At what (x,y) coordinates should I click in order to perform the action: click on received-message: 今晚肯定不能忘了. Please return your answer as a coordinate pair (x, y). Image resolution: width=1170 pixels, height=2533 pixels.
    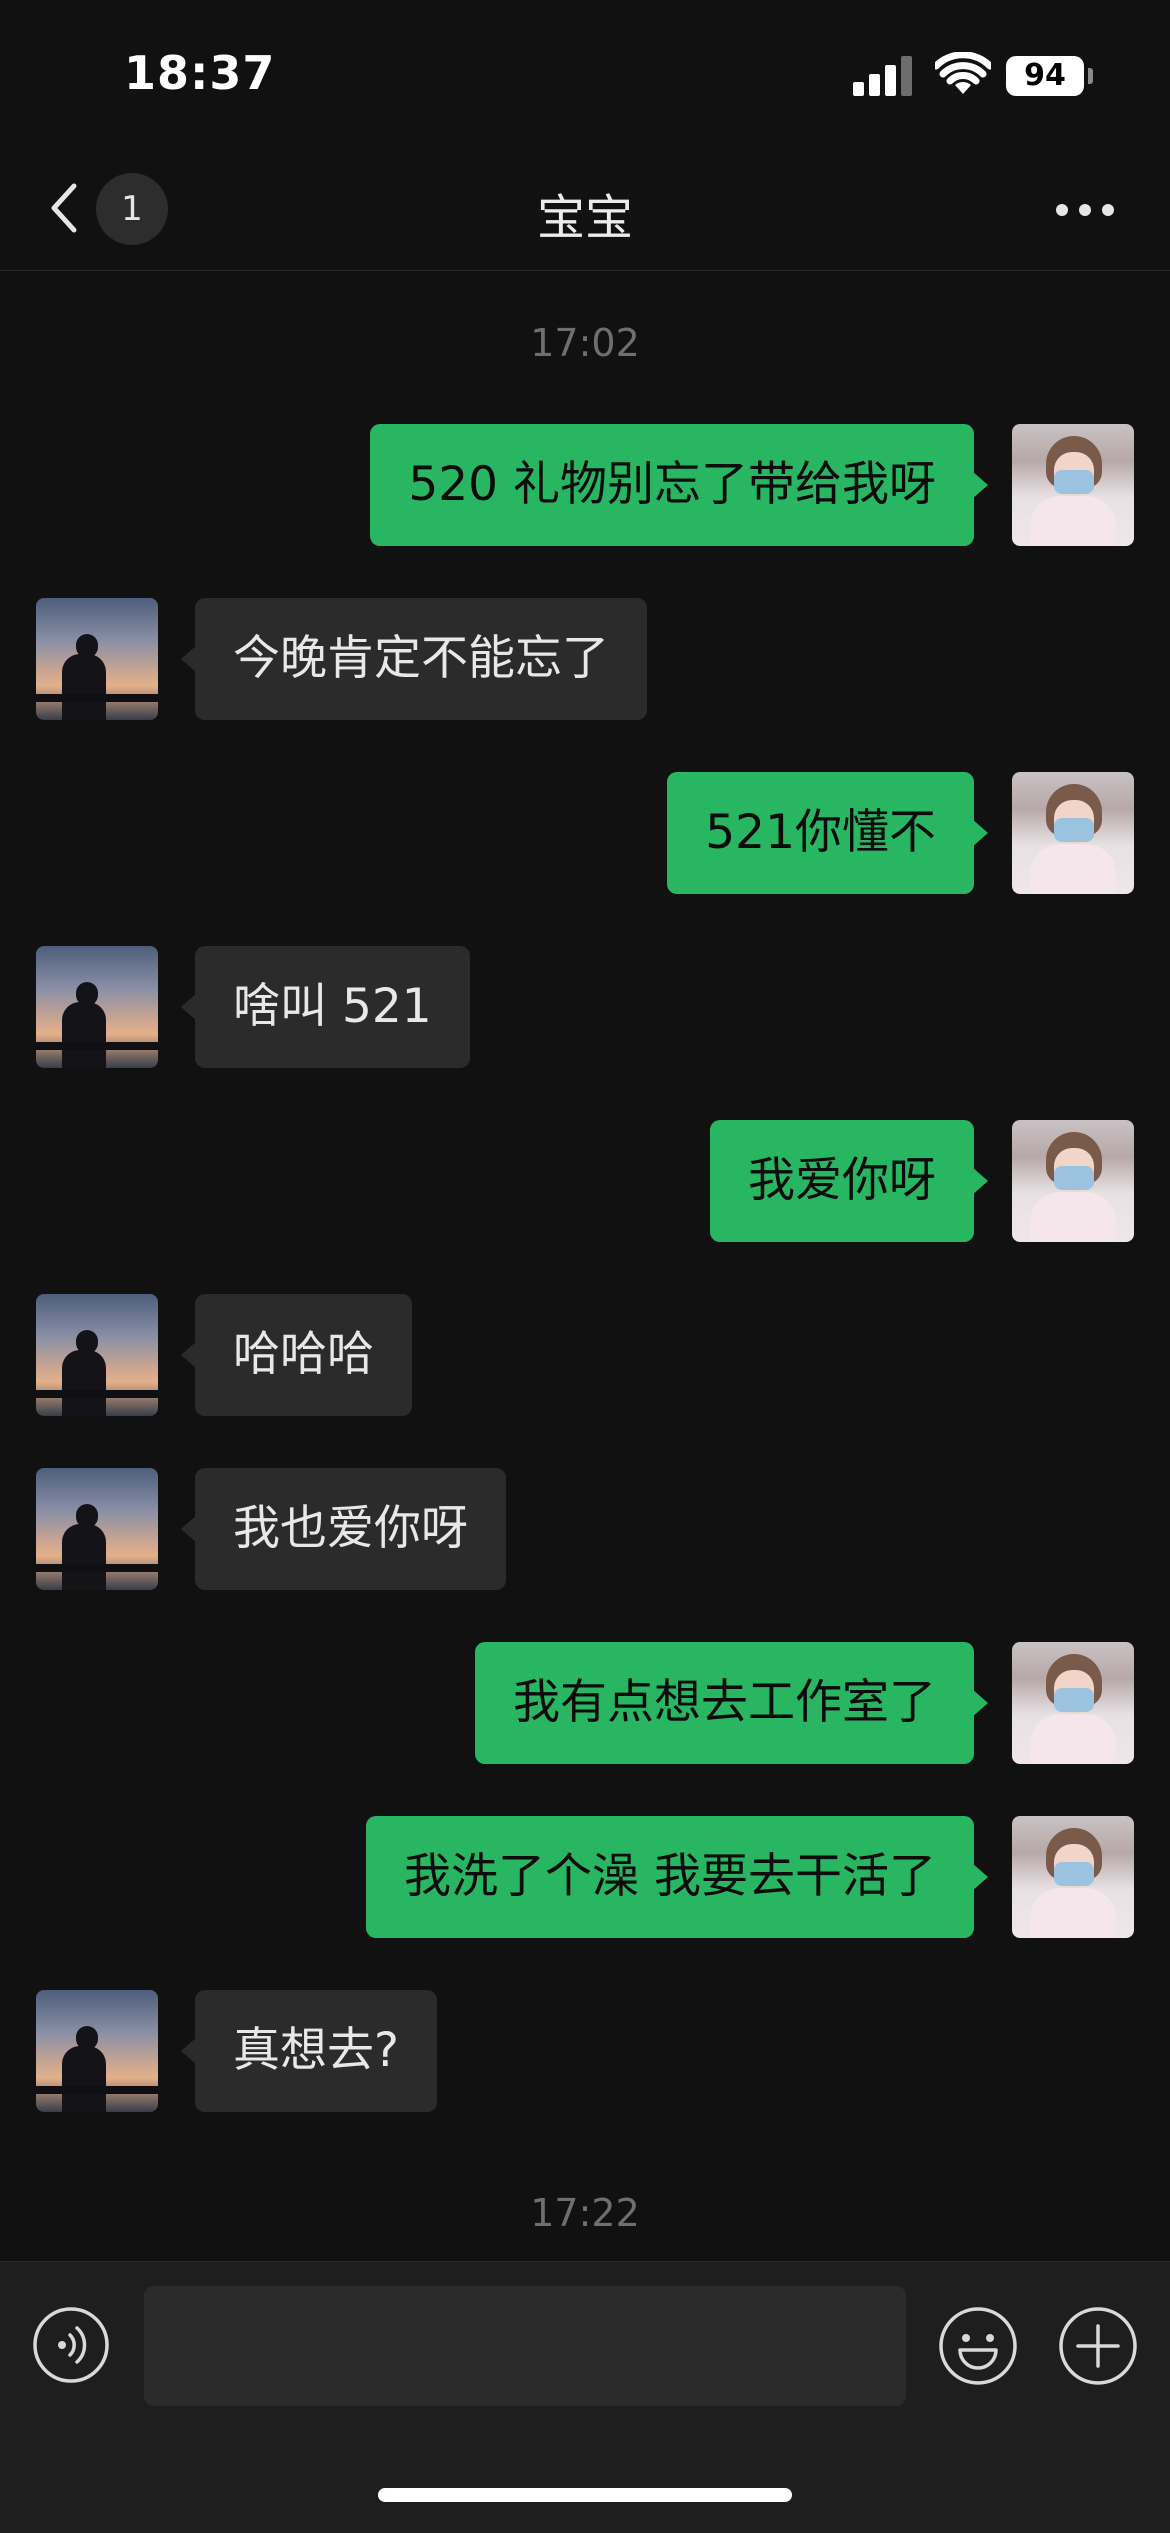
    Looking at the image, I should click on (414, 659).